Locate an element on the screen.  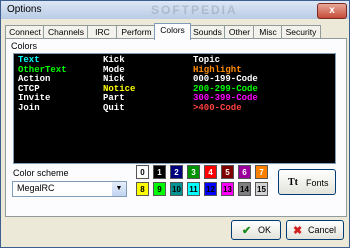
palette-color-3: 3 is located at coordinates (193, 172).